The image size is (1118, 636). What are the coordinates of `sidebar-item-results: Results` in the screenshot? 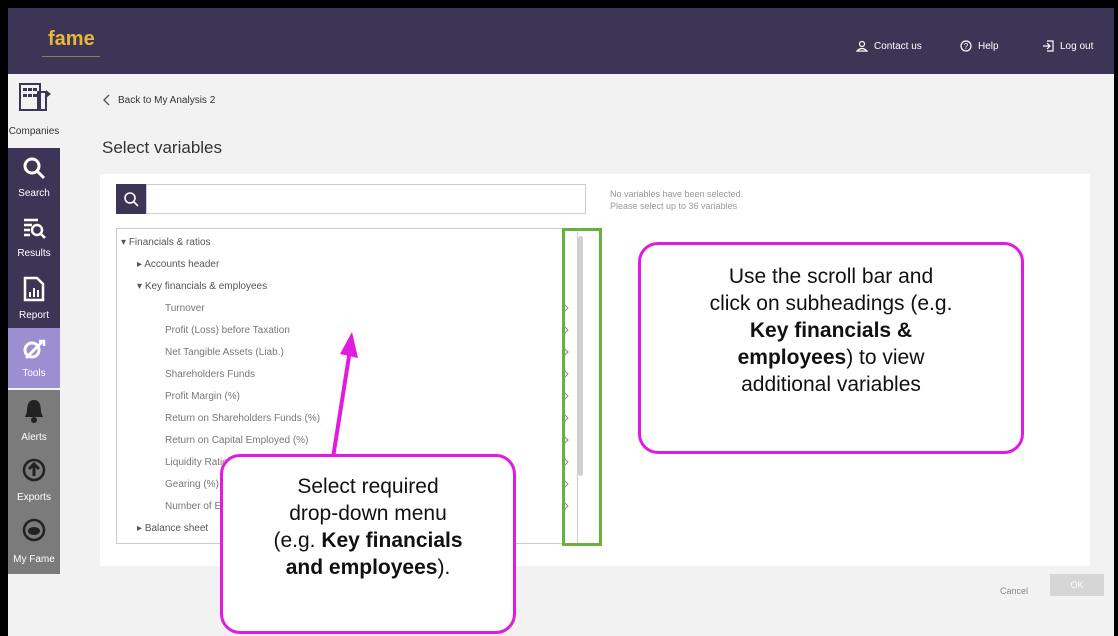 It's located at (34, 238).